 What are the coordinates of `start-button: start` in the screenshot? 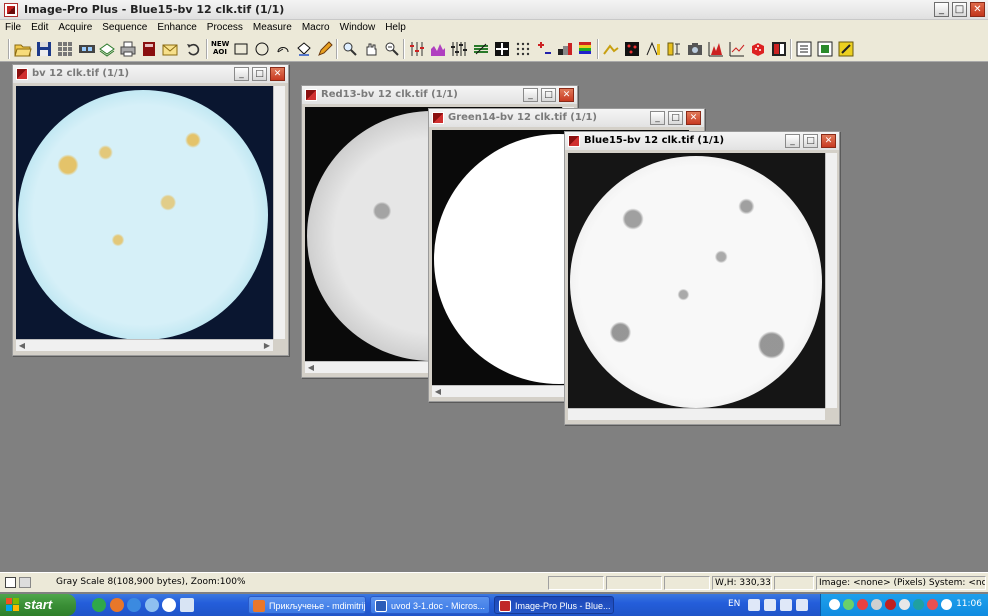 It's located at (38, 605).